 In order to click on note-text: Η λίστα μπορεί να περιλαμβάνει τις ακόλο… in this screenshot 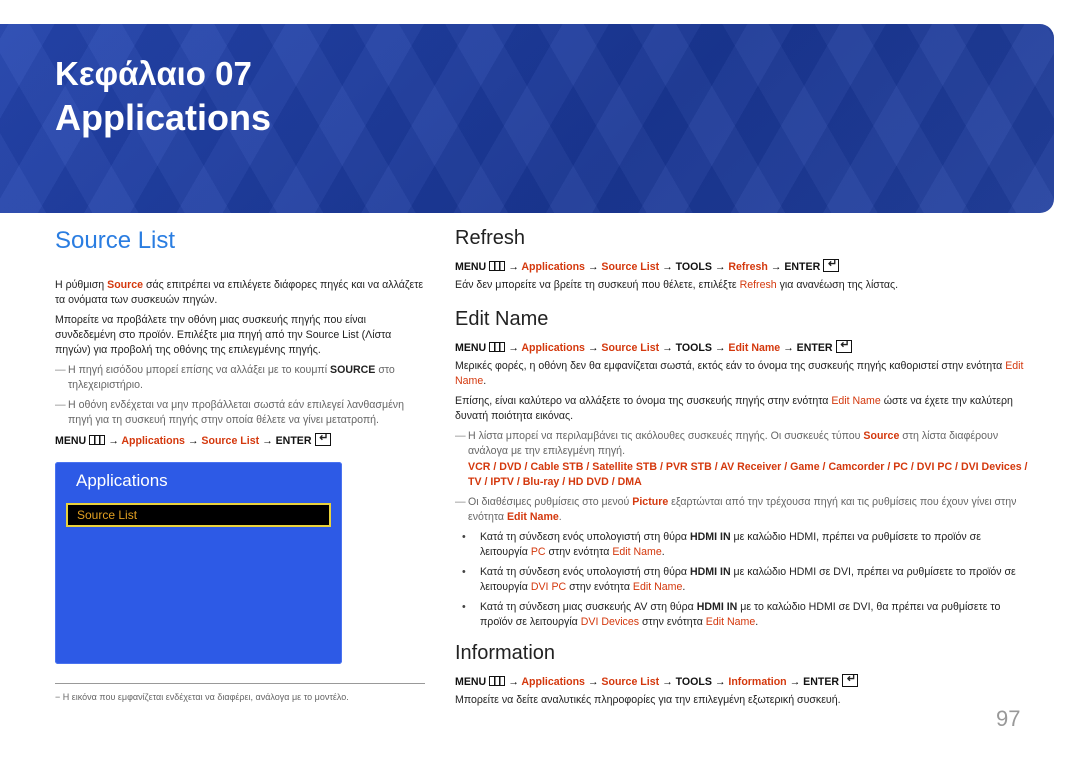, I will do `click(733, 443)`.